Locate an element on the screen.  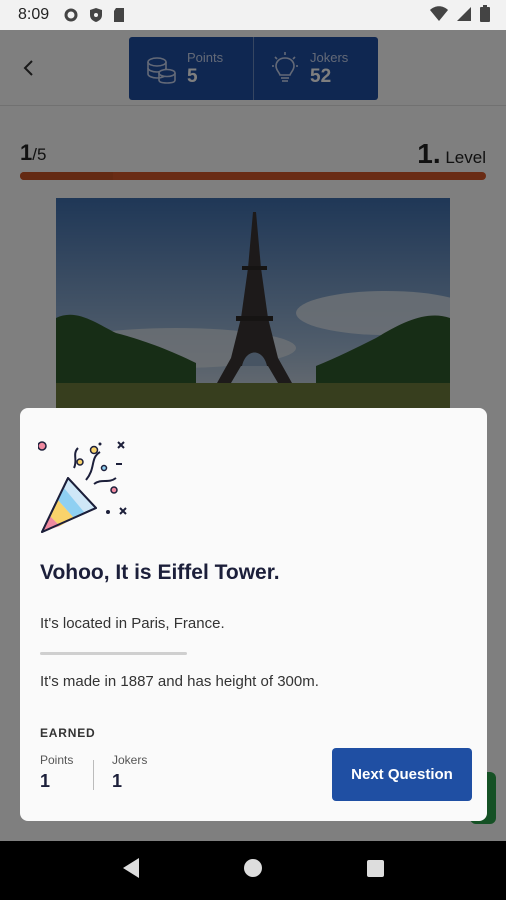
party-popper-icon is located at coordinates (82, 487).